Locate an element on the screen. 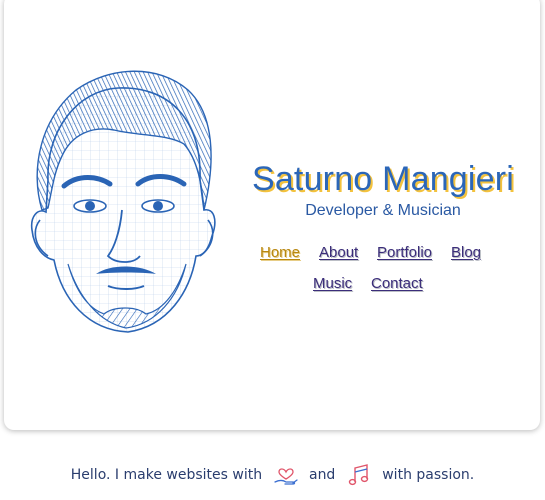  nav-link-blog: Blog is located at coordinates (466, 252).